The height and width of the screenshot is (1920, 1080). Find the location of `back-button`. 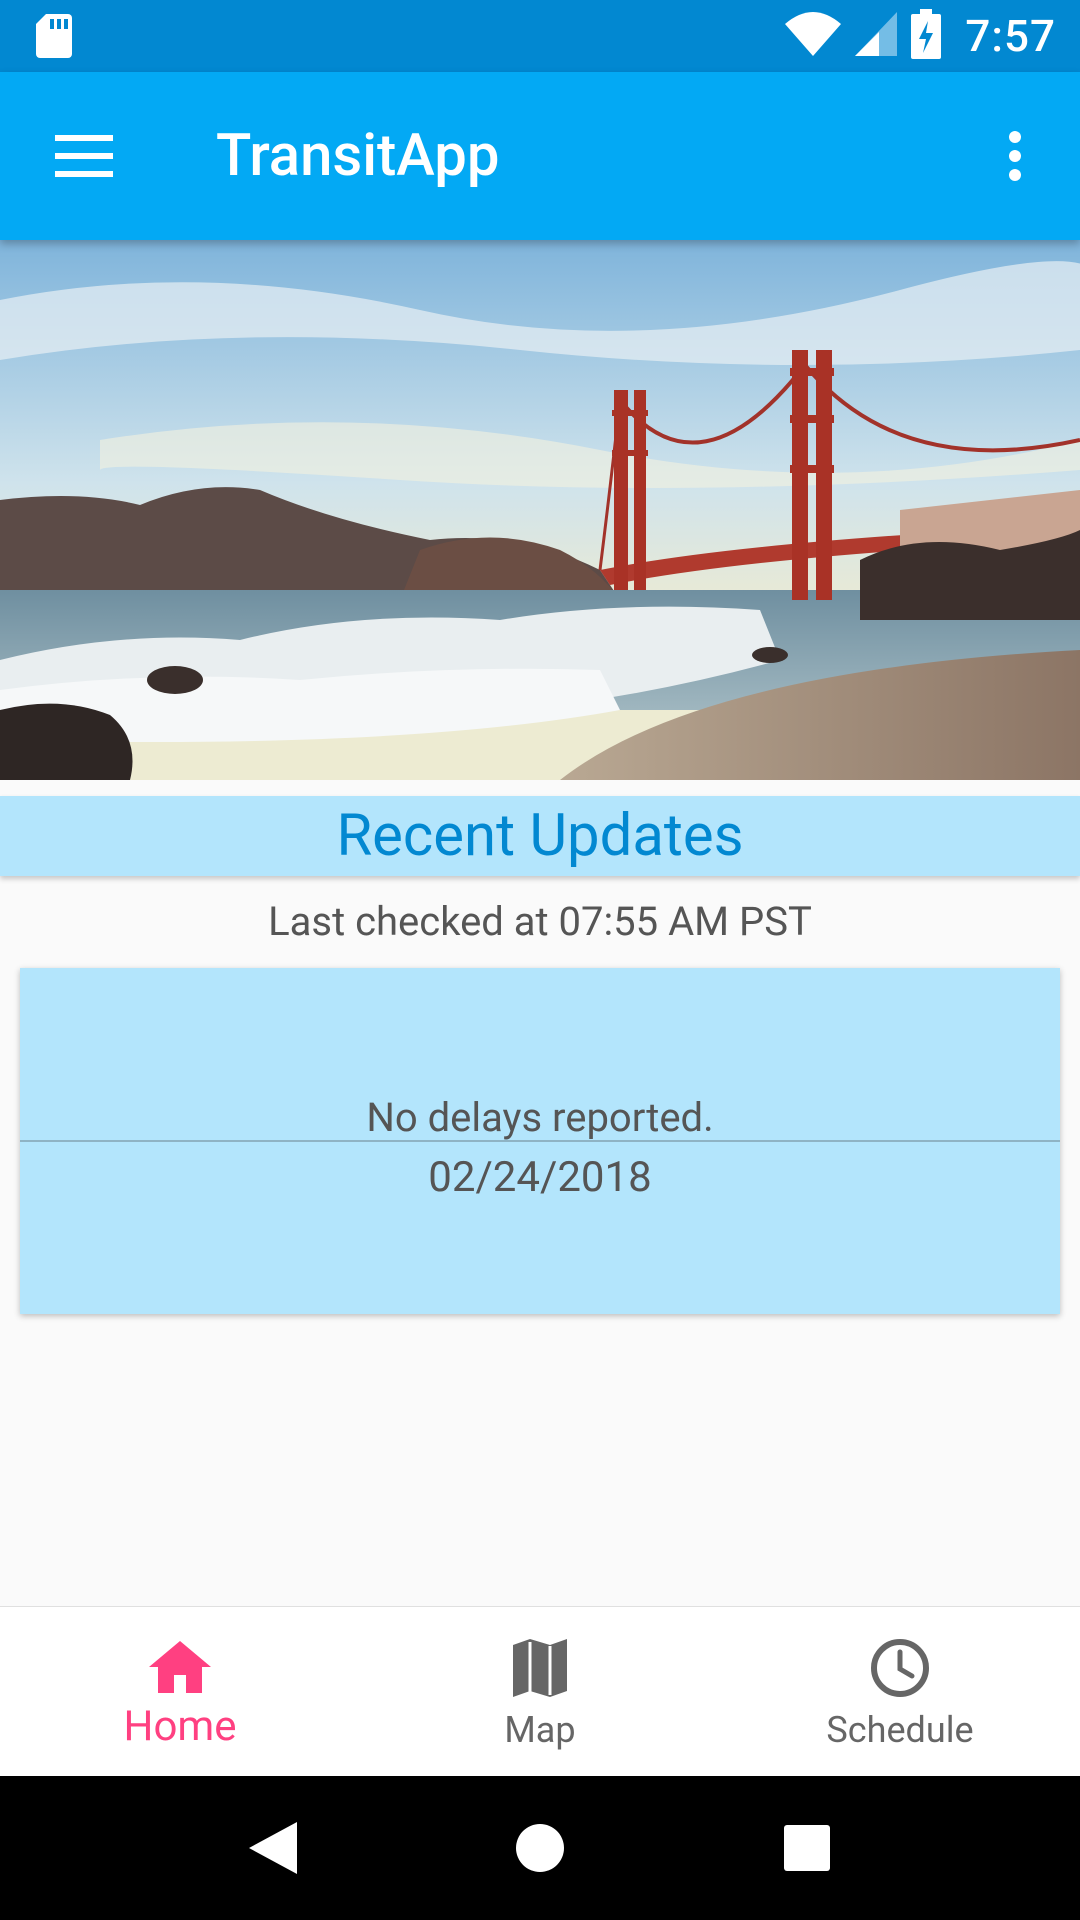

back-button is located at coordinates (273, 1848).